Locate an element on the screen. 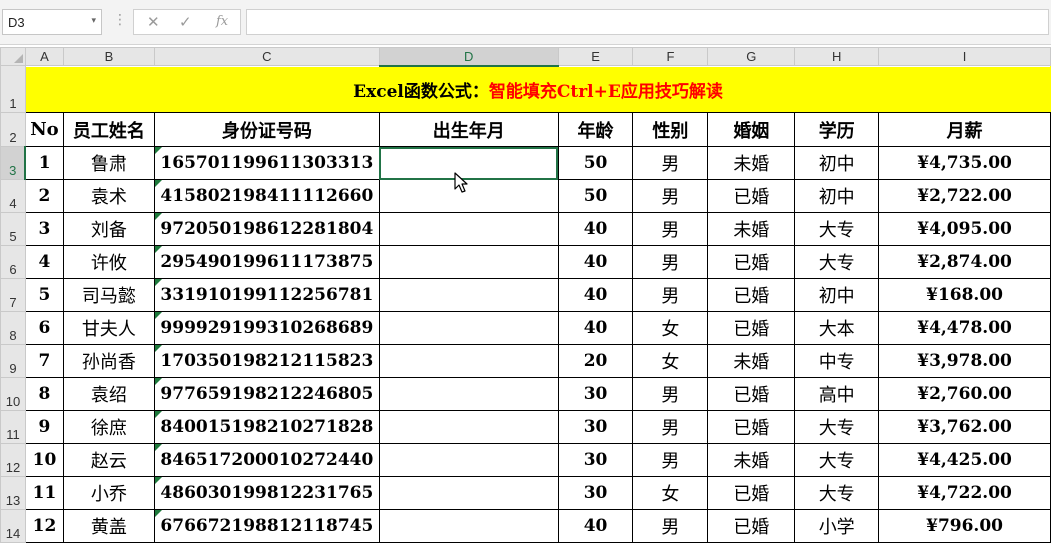 Image resolution: width=1051 pixels, height=546 pixels. header-cell: 出生年月 is located at coordinates (468, 129).